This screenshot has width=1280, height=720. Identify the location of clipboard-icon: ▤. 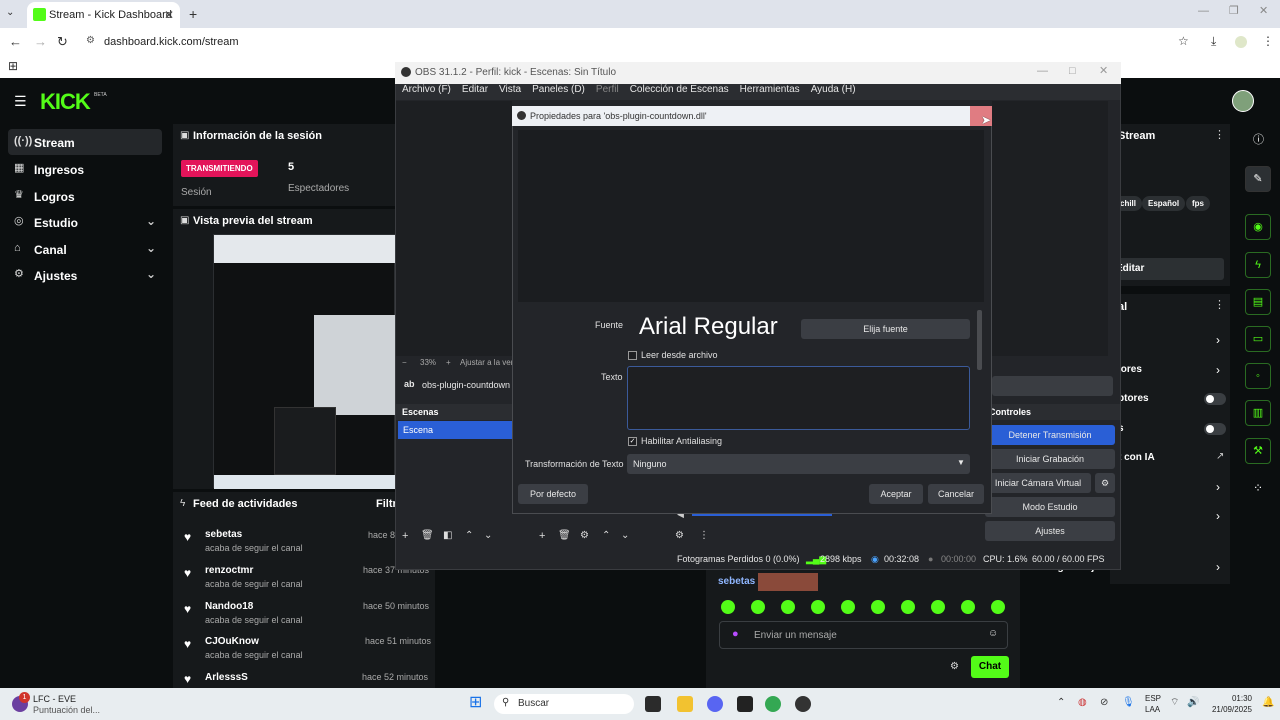
(1258, 302).